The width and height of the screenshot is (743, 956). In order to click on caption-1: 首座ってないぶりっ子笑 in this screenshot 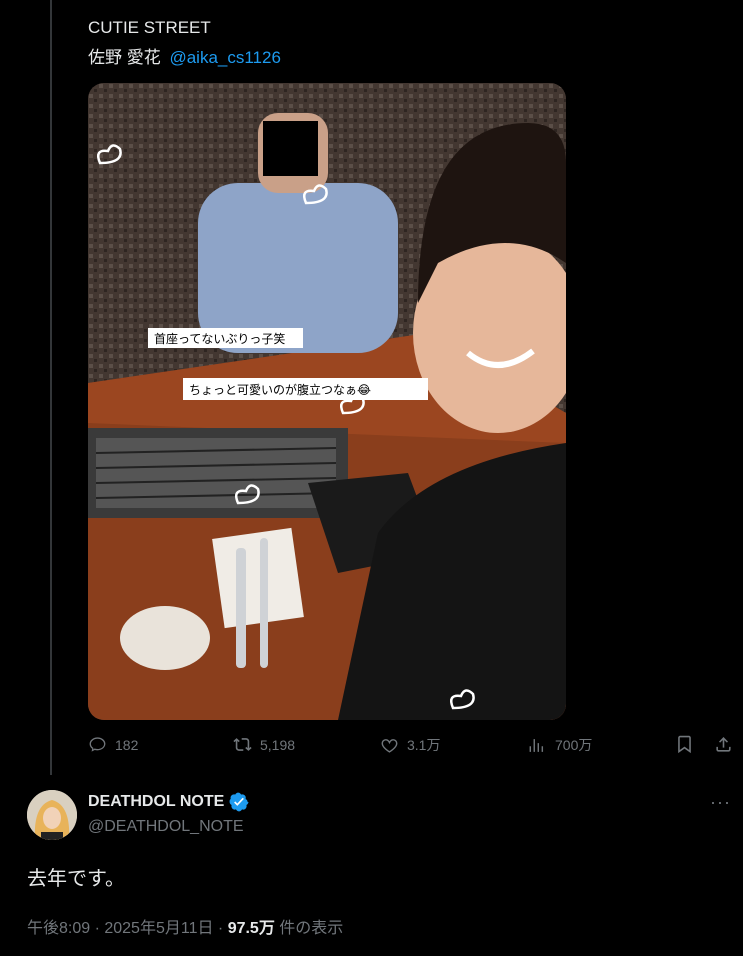, I will do `click(219, 338)`.